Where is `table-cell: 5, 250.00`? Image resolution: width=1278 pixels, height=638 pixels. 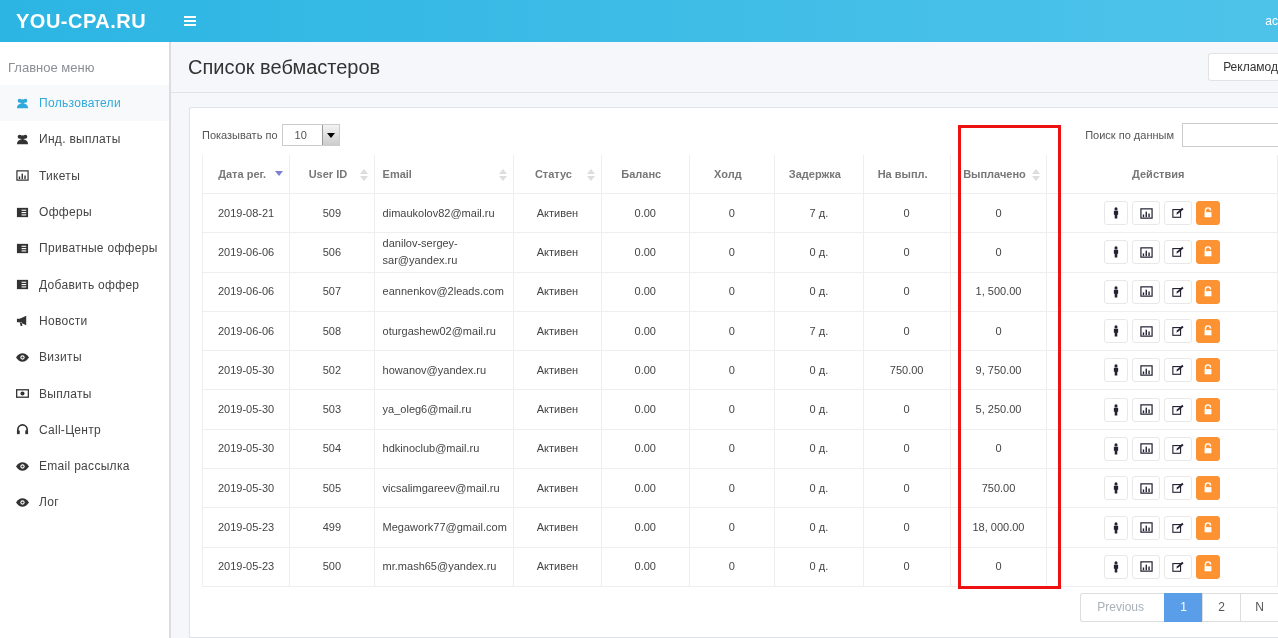 table-cell: 5, 250.00 is located at coordinates (998, 410).